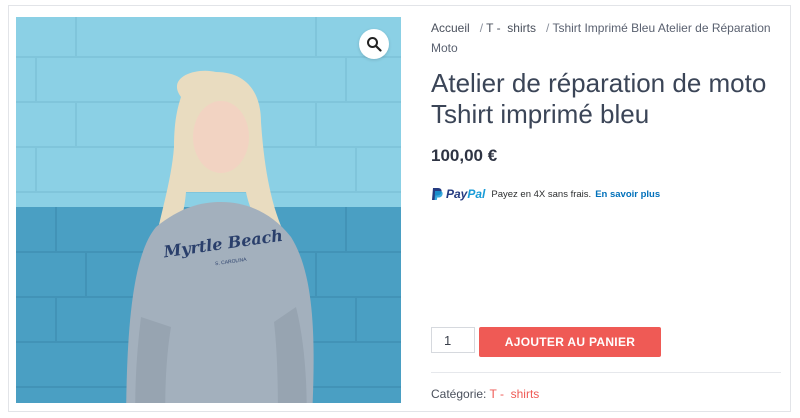 The width and height of the screenshot is (800, 418). I want to click on add-to-cart-button: AJOUTER AU PANIER, so click(570, 342).